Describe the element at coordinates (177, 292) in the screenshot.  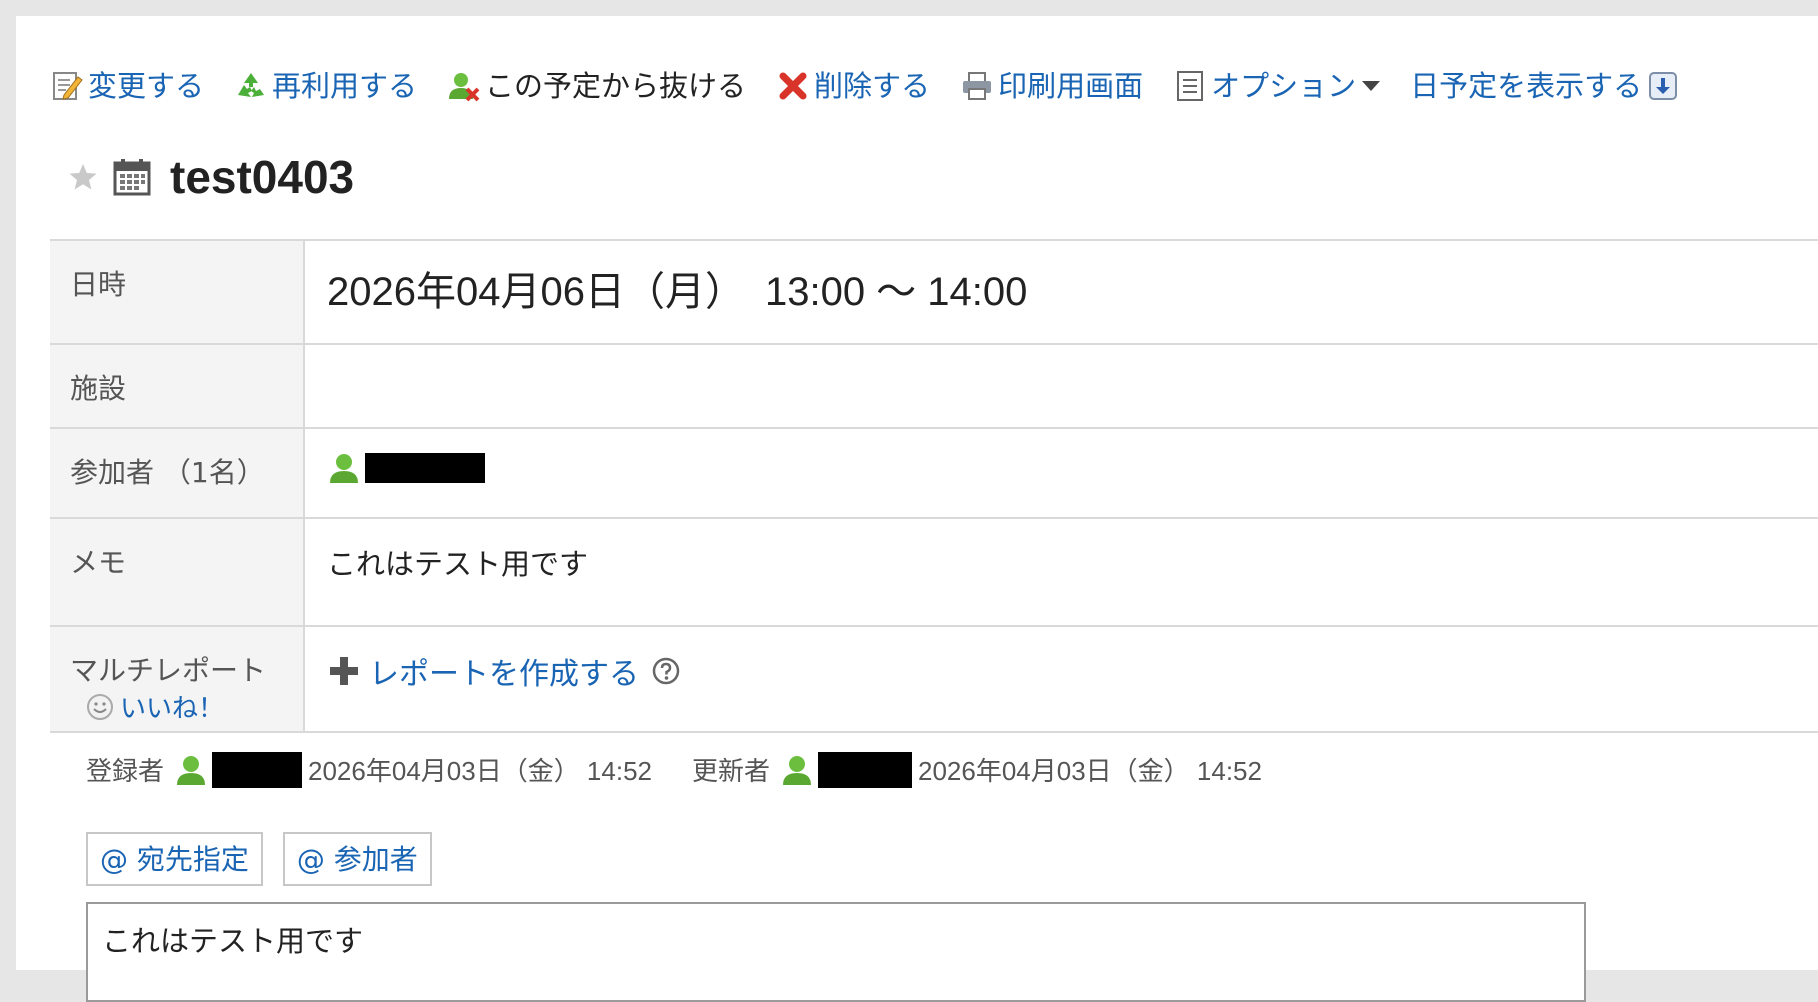
I see `datetime-label: 日時` at that location.